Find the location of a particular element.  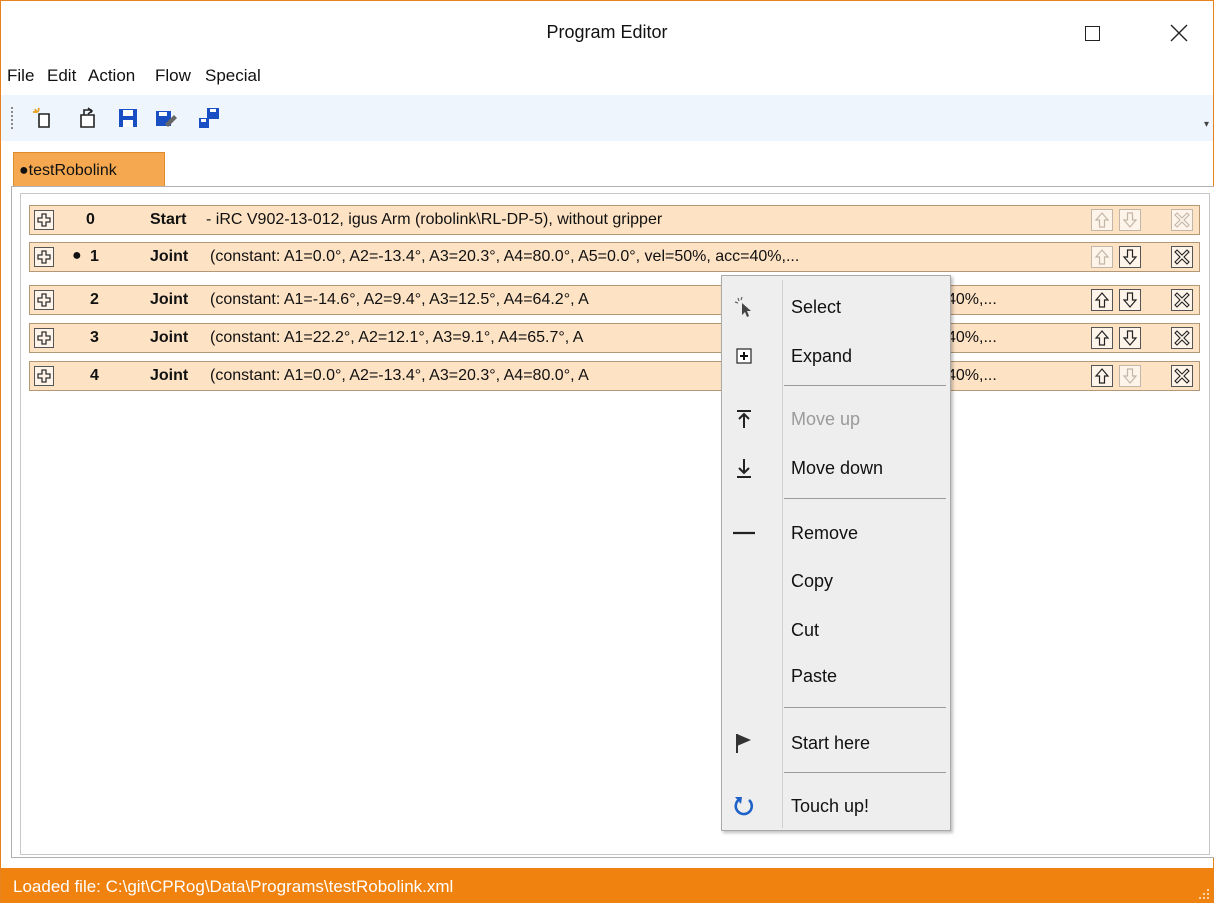

send-to-robot-icon is located at coordinates (209, 118).